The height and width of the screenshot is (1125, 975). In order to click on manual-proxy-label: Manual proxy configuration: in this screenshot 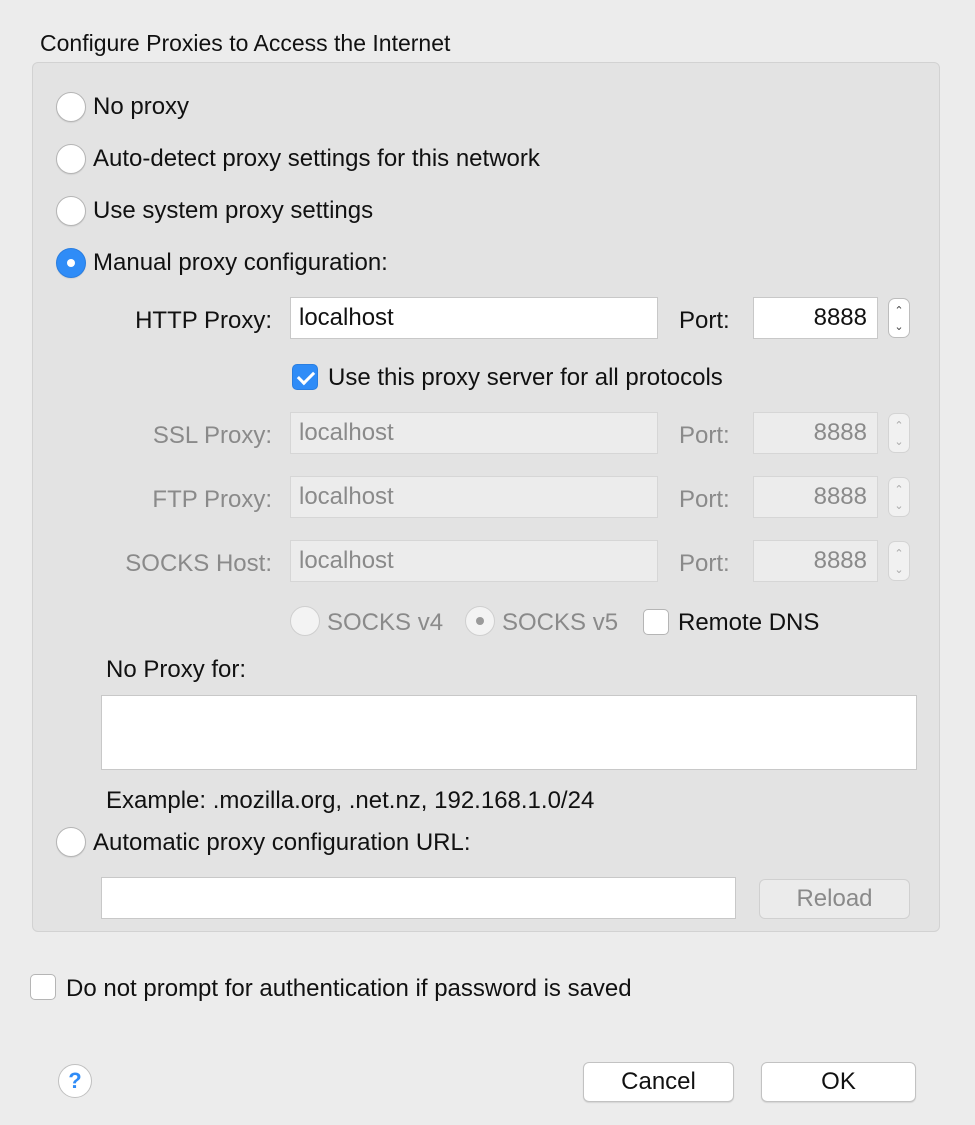, I will do `click(240, 263)`.